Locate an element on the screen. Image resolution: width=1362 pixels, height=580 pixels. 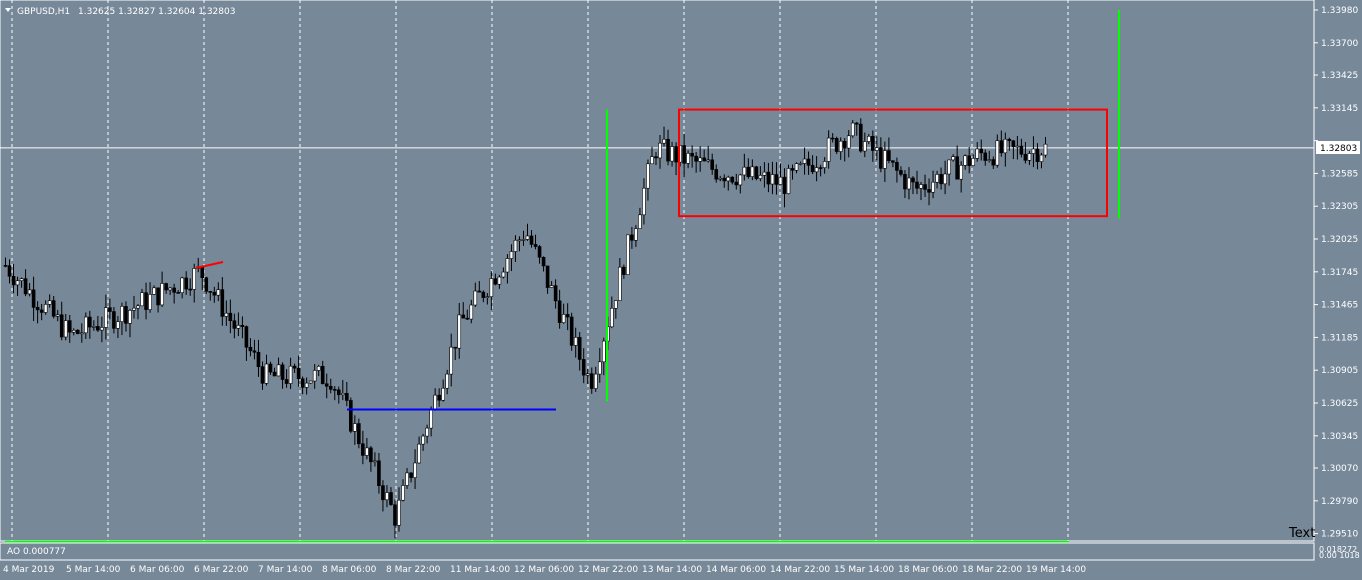
time-tick-label: 6 Mar 22:00 is located at coordinates (221, 570).